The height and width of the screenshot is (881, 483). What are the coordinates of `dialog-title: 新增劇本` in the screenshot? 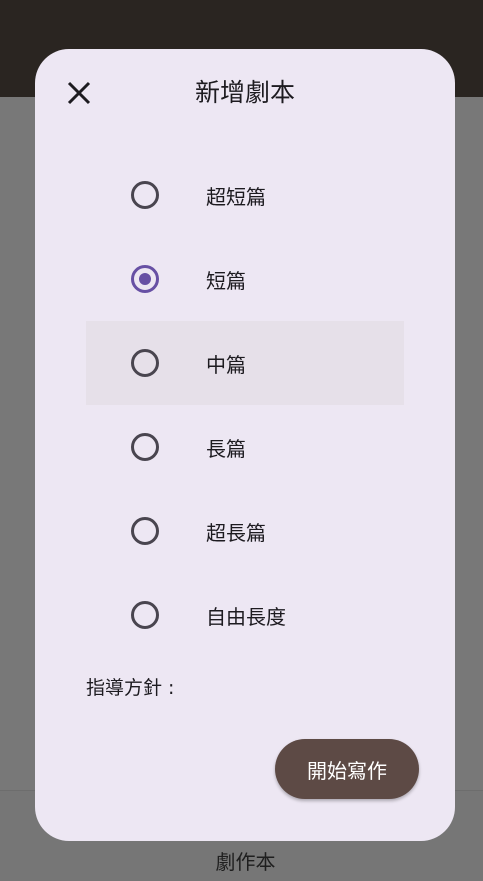 It's located at (244, 92).